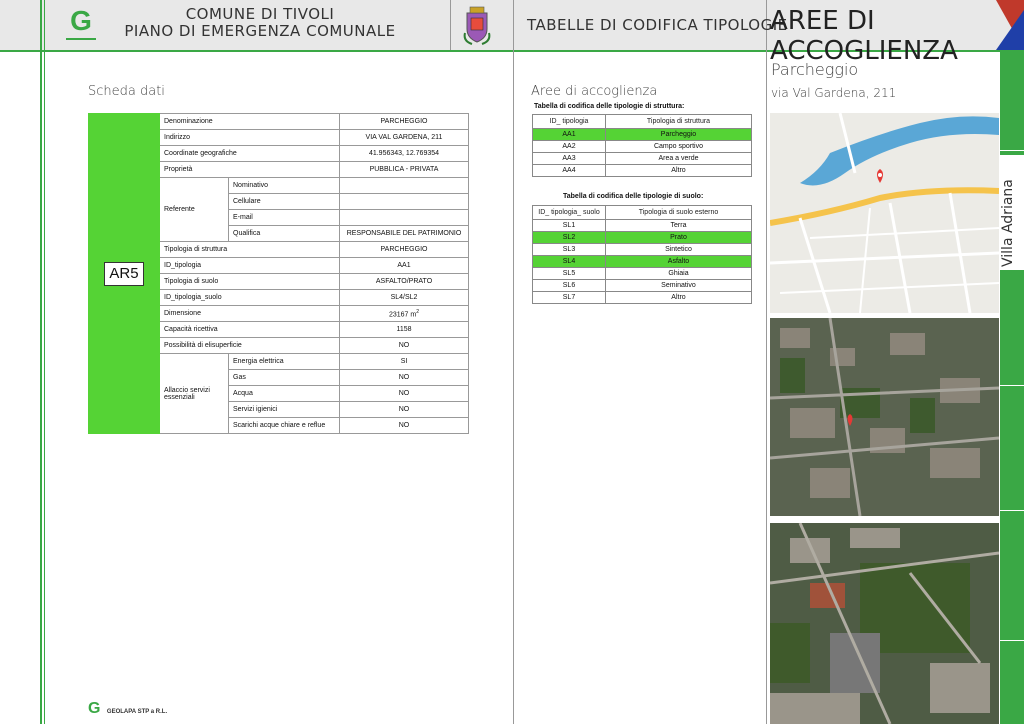 This screenshot has height=724, width=1024. I want to click on side-label: Villa Adriana, so click(1011, 212).